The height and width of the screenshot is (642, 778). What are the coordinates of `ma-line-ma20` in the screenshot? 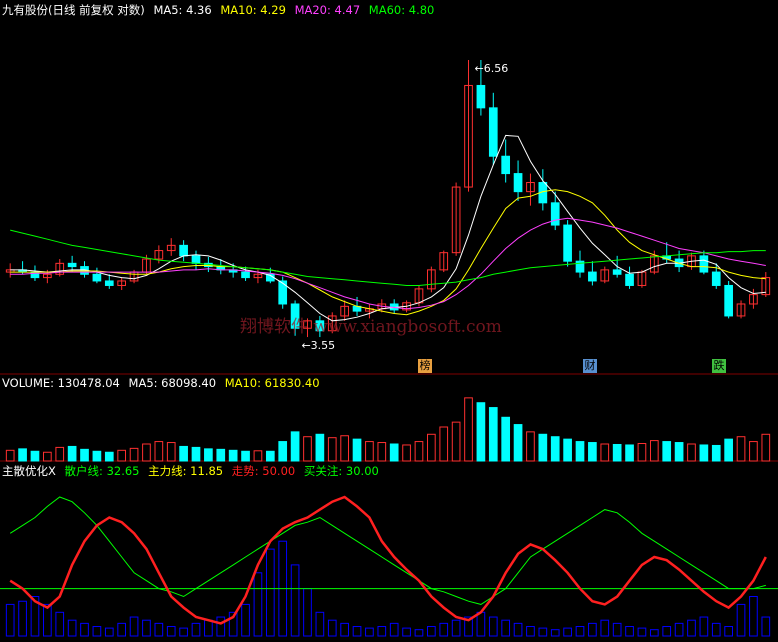 It's located at (388, 263).